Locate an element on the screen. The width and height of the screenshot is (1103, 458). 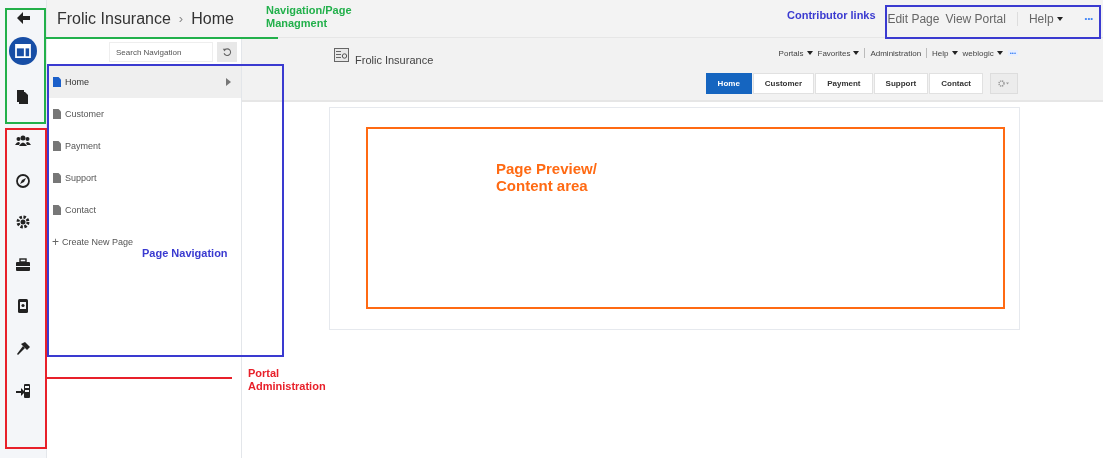
portal-menu-link: Favorites is located at coordinates (838, 53).